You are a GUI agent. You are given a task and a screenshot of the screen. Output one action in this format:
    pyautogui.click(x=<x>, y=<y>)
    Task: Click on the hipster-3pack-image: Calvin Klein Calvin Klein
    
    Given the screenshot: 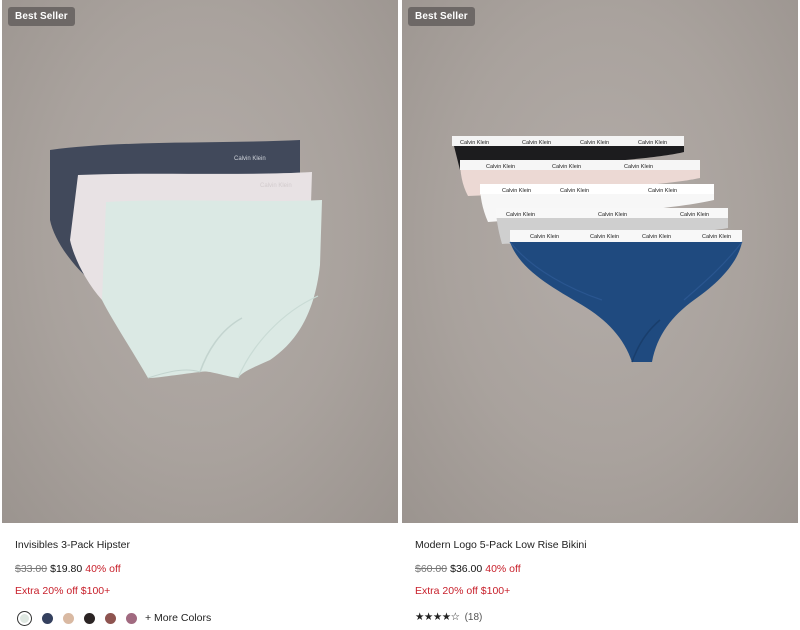 What is the action you would take?
    pyautogui.click(x=186, y=259)
    